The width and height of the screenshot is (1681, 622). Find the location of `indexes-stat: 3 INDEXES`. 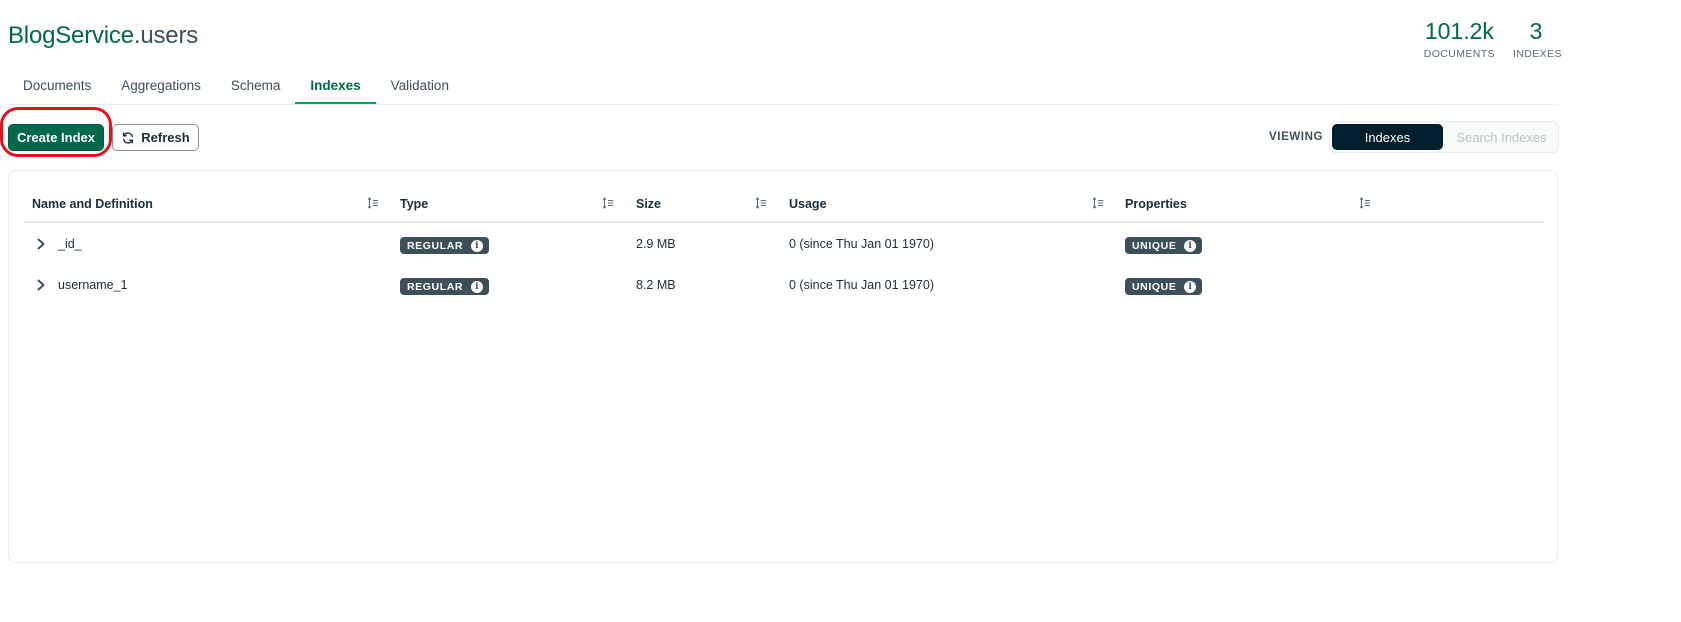

indexes-stat: 3 INDEXES is located at coordinates (1537, 39).